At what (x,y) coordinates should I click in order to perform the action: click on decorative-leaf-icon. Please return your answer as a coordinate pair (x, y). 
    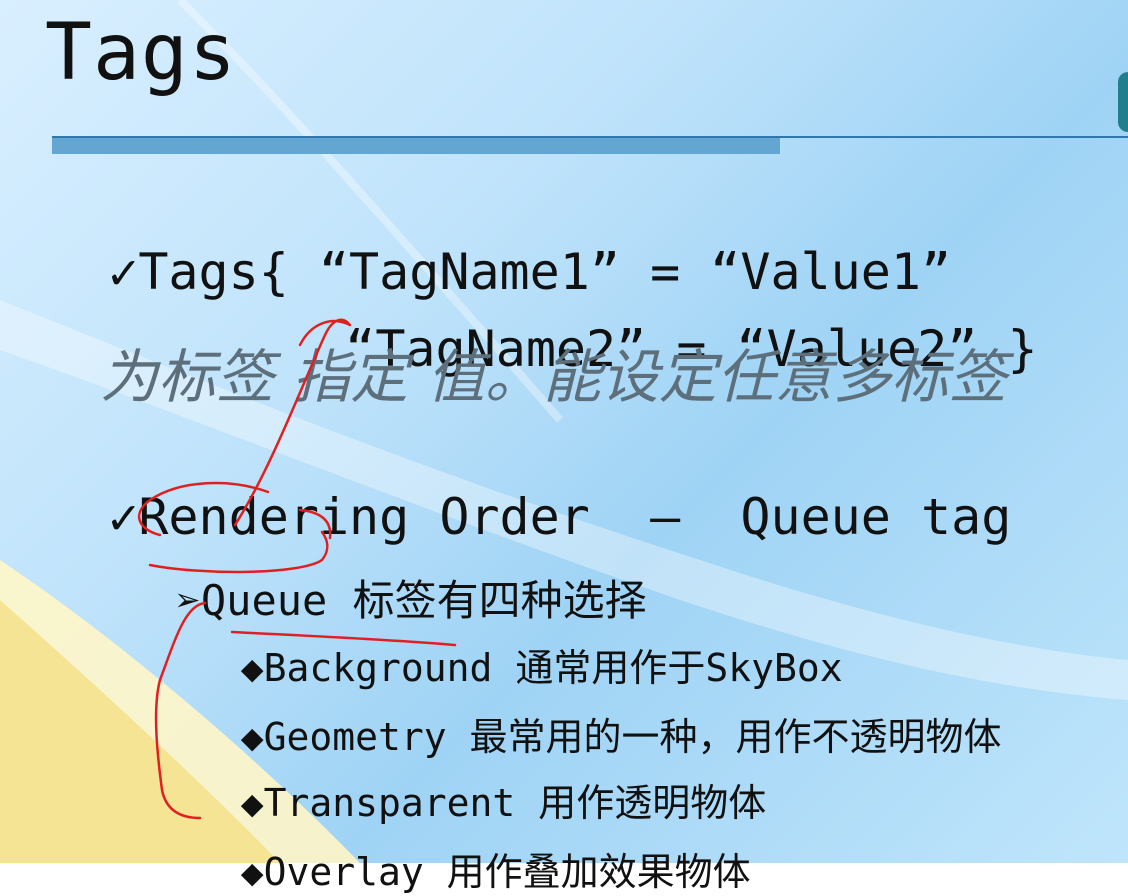
    Looking at the image, I should click on (1123, 102).